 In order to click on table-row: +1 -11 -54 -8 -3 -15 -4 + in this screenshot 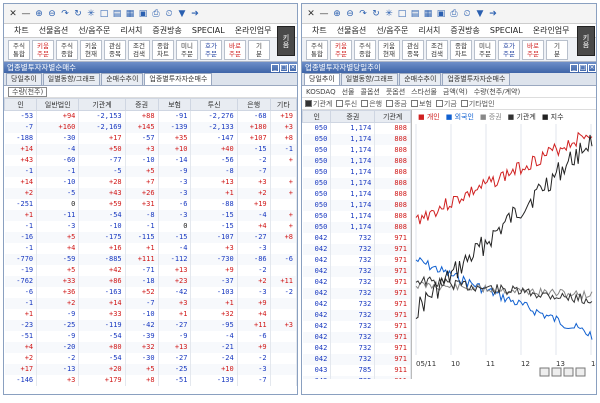, I will do `click(150, 215)`.